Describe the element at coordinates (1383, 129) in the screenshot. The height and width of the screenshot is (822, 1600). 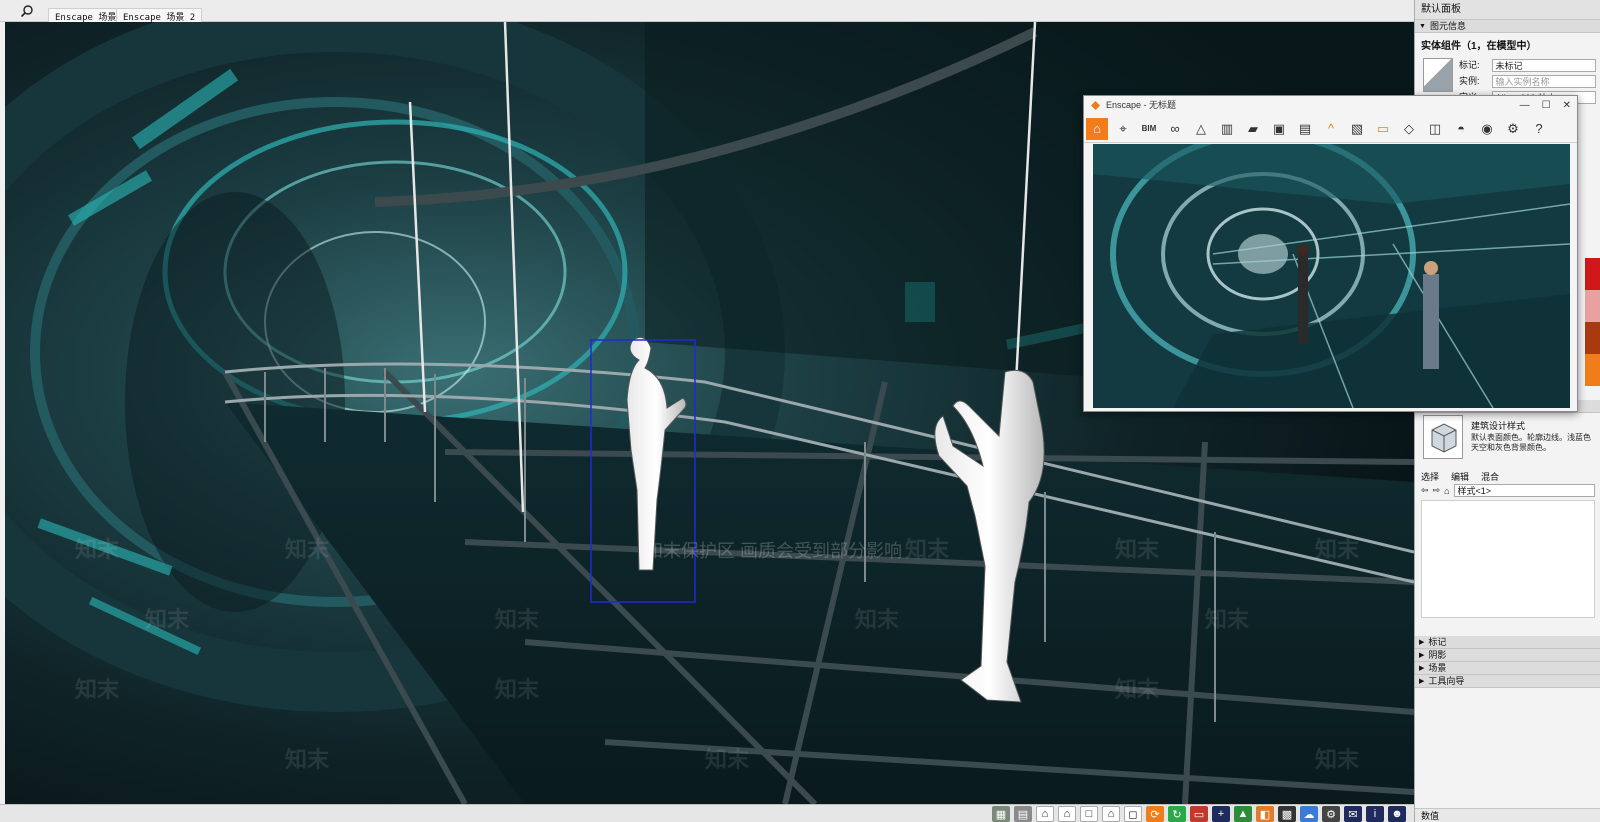
I see `panorama-icon: ▭` at that location.